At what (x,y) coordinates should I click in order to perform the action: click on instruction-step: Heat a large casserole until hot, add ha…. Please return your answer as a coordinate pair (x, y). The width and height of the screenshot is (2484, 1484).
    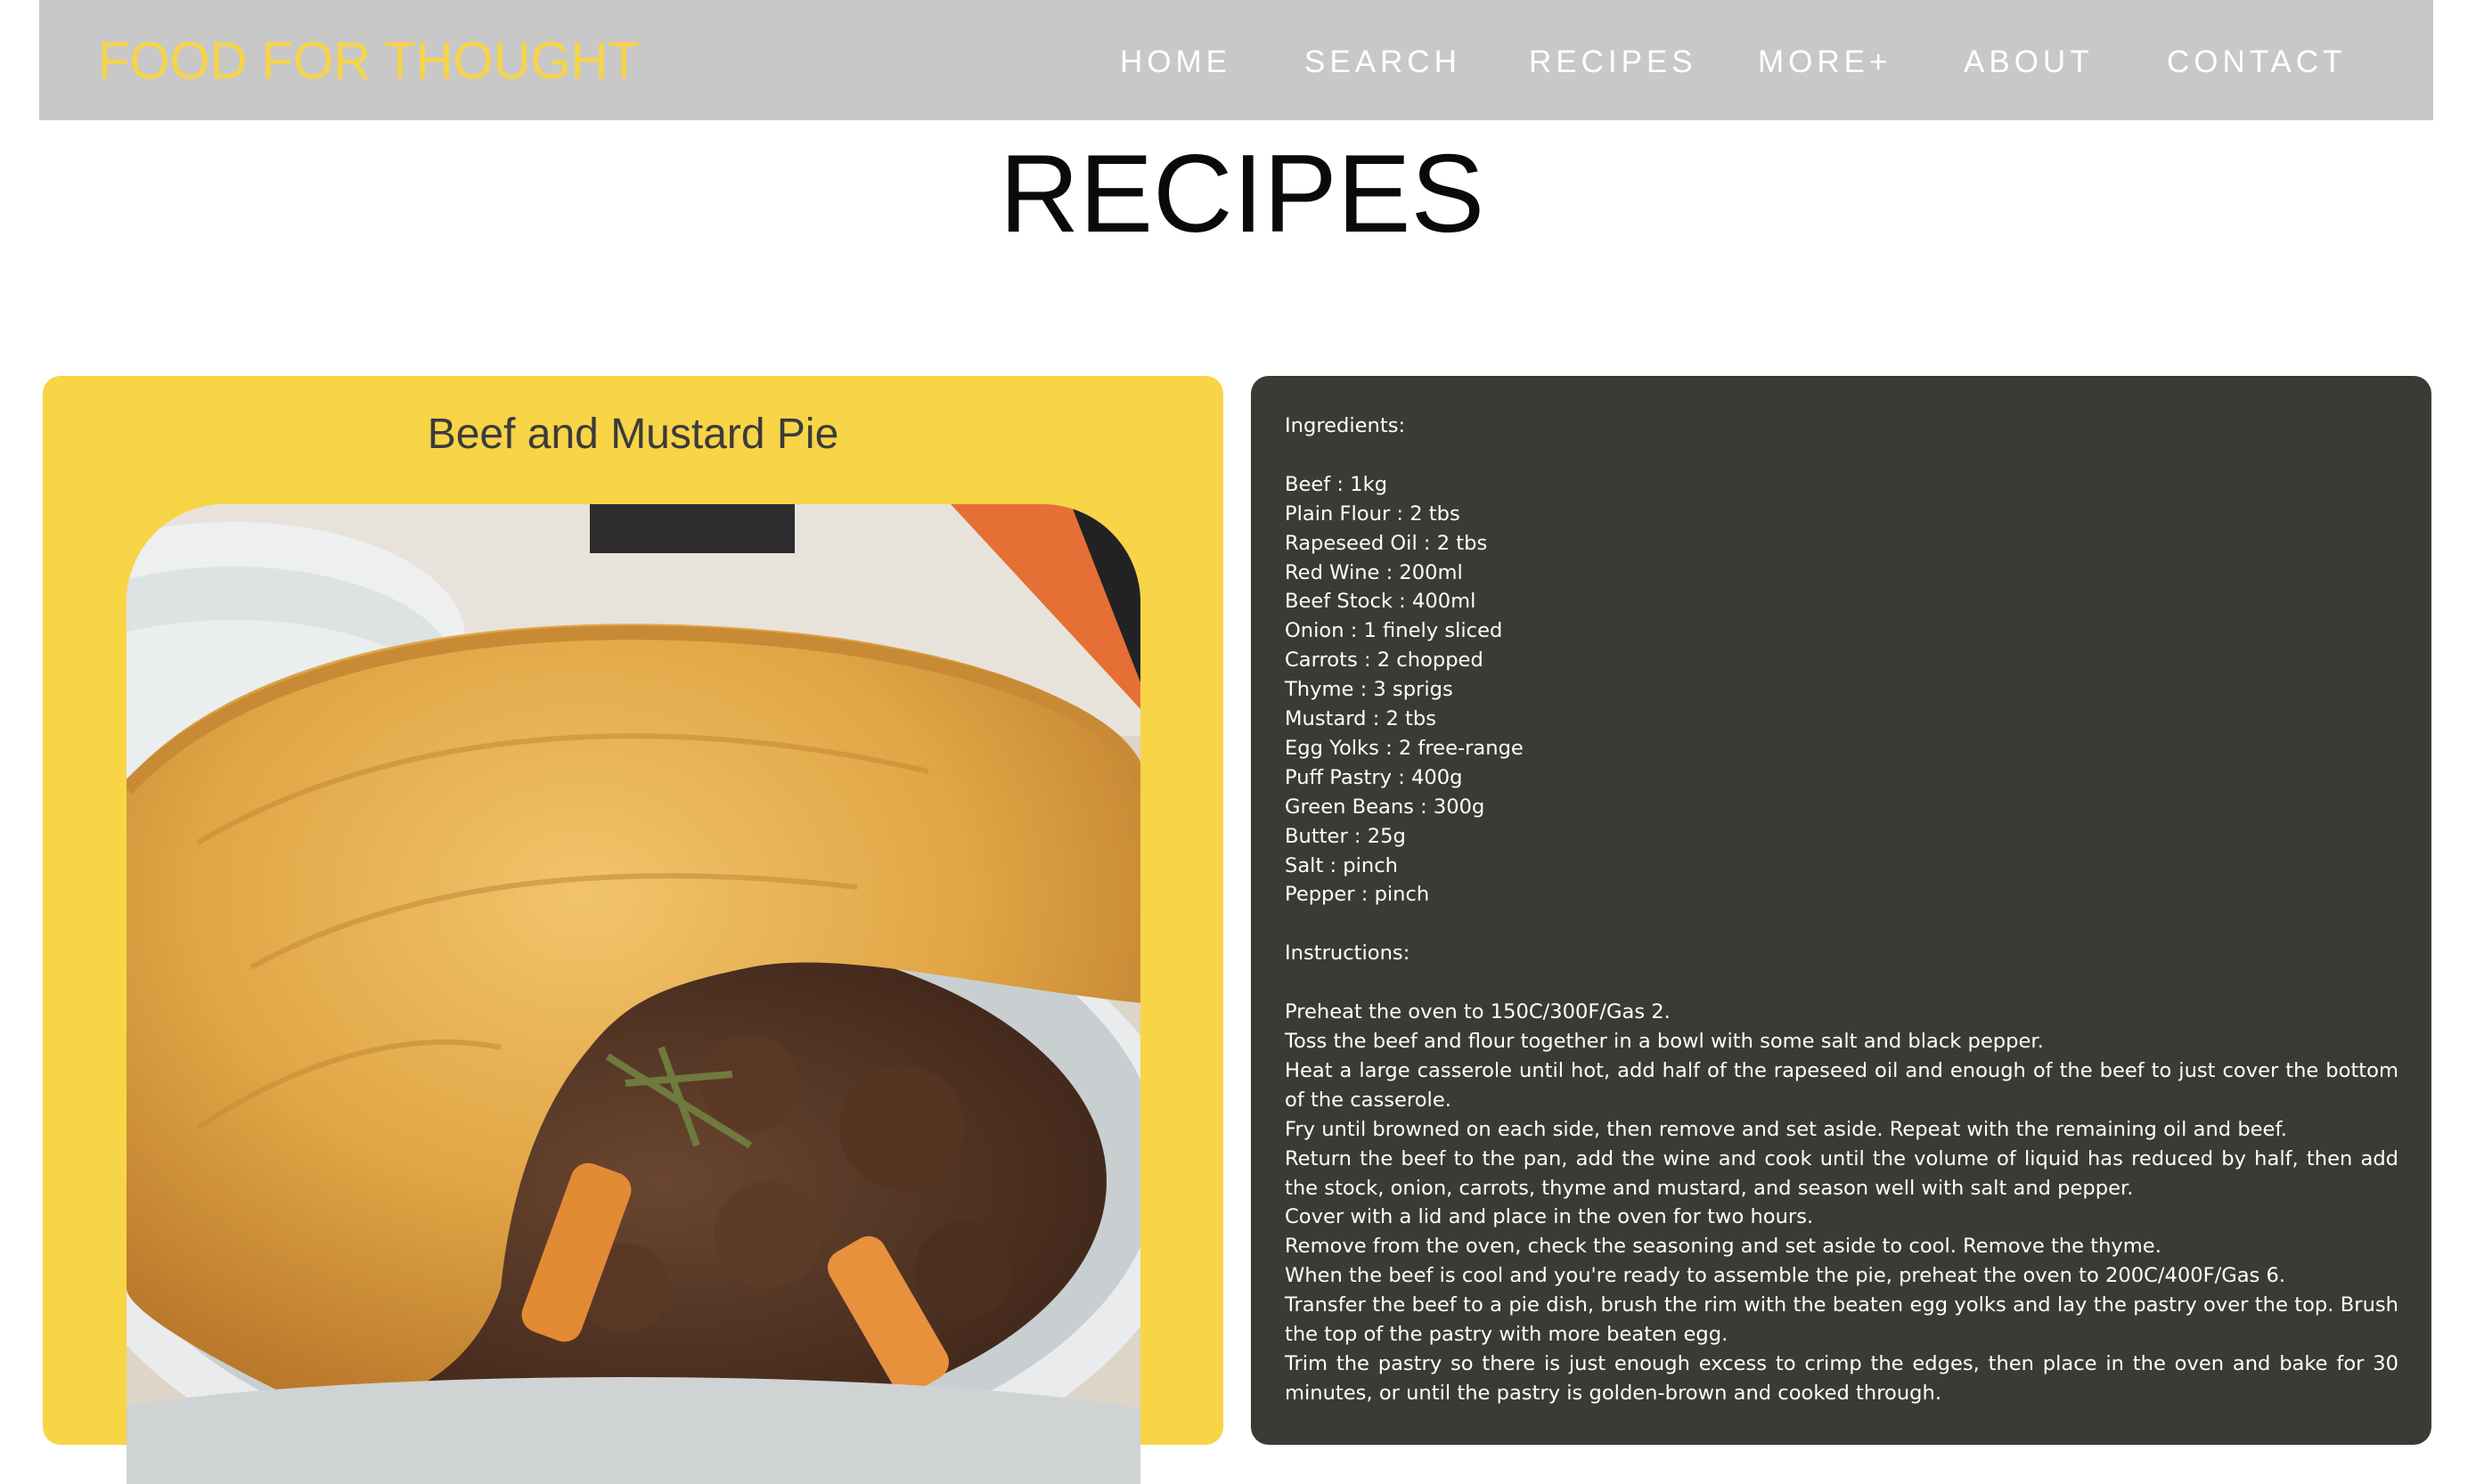
    Looking at the image, I should click on (1842, 1085).